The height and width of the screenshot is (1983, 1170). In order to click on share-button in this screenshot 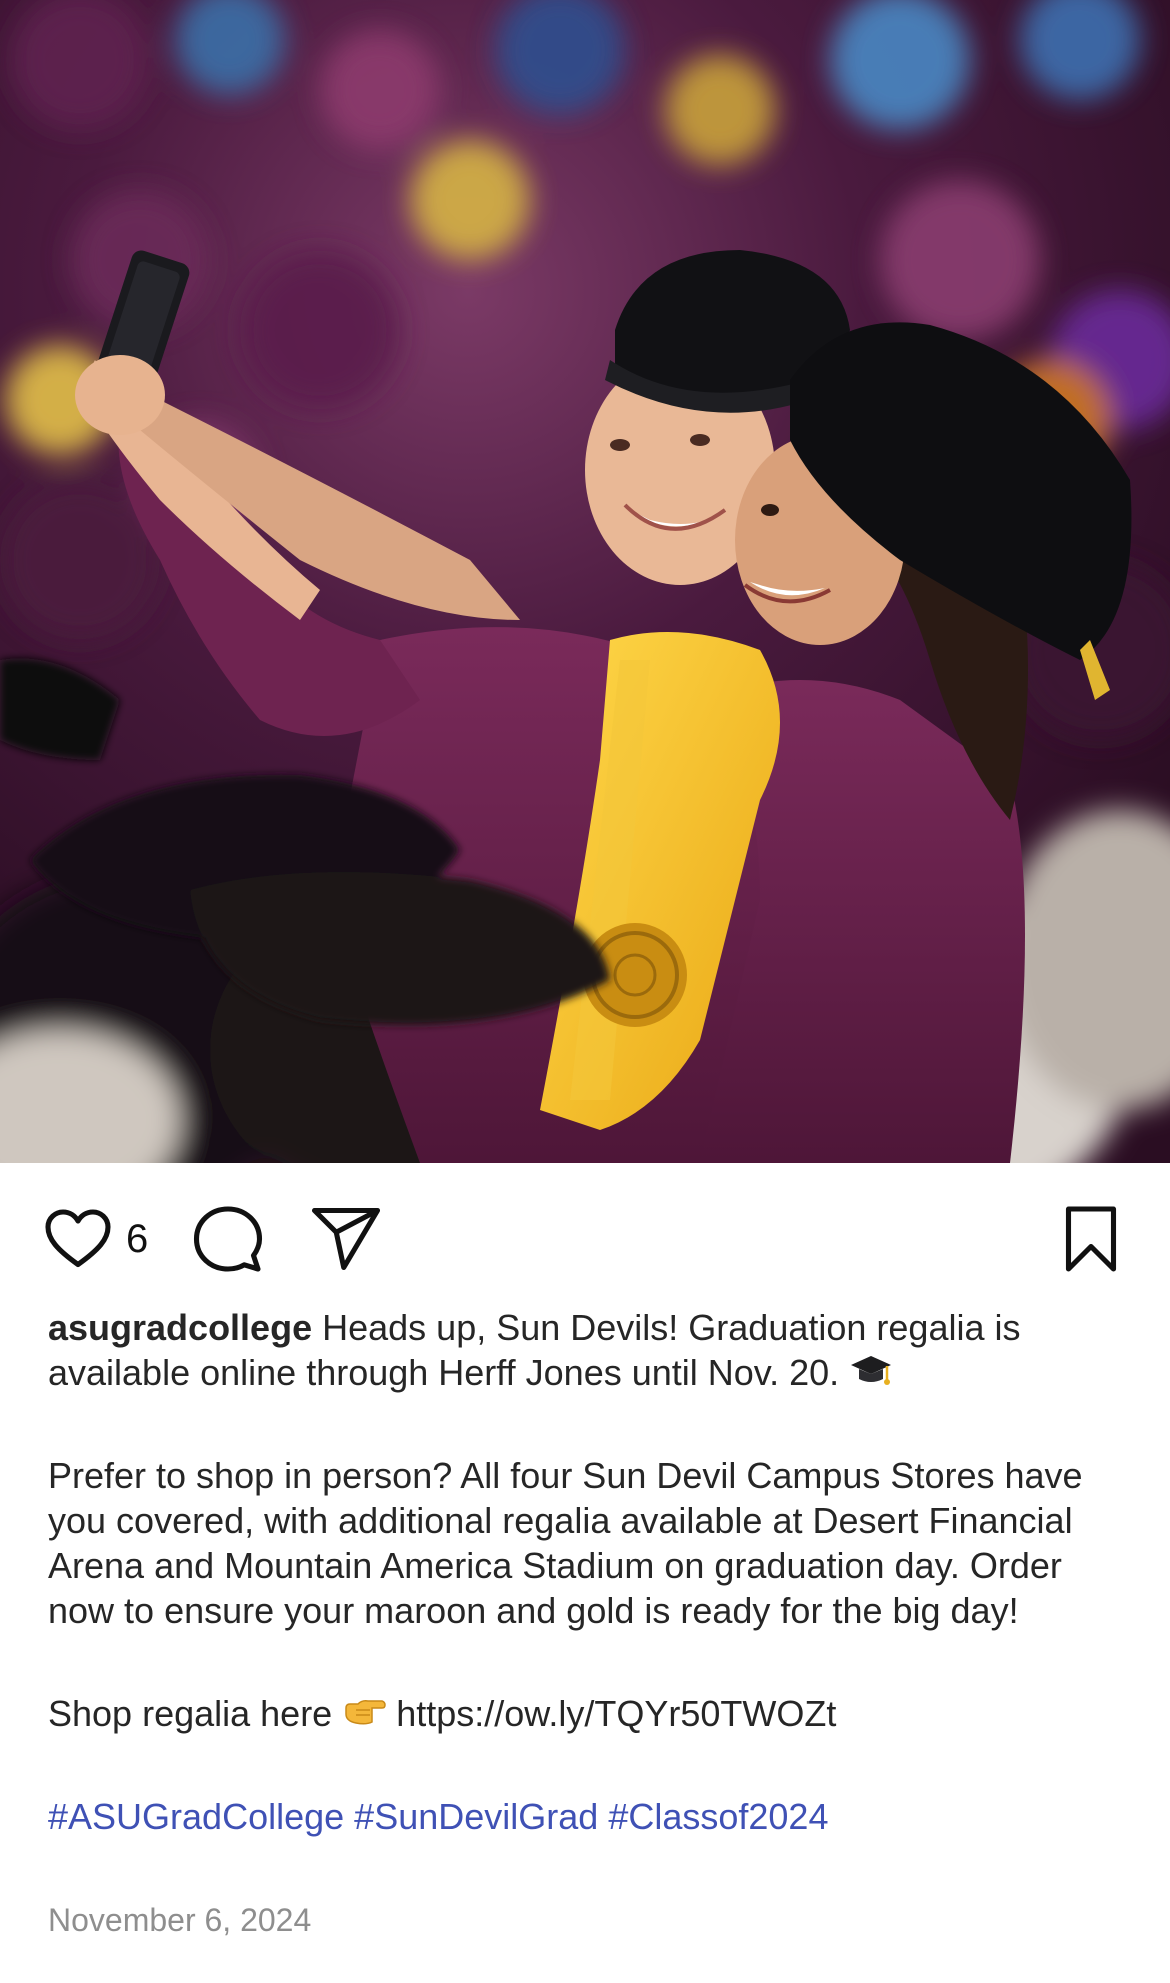, I will do `click(346, 1239)`.